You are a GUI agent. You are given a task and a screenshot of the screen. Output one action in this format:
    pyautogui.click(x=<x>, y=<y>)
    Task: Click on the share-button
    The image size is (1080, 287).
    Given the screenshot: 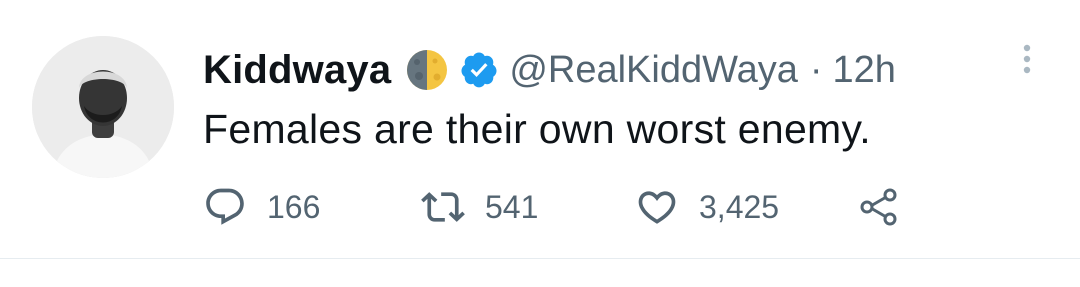 What is the action you would take?
    pyautogui.click(x=879, y=207)
    